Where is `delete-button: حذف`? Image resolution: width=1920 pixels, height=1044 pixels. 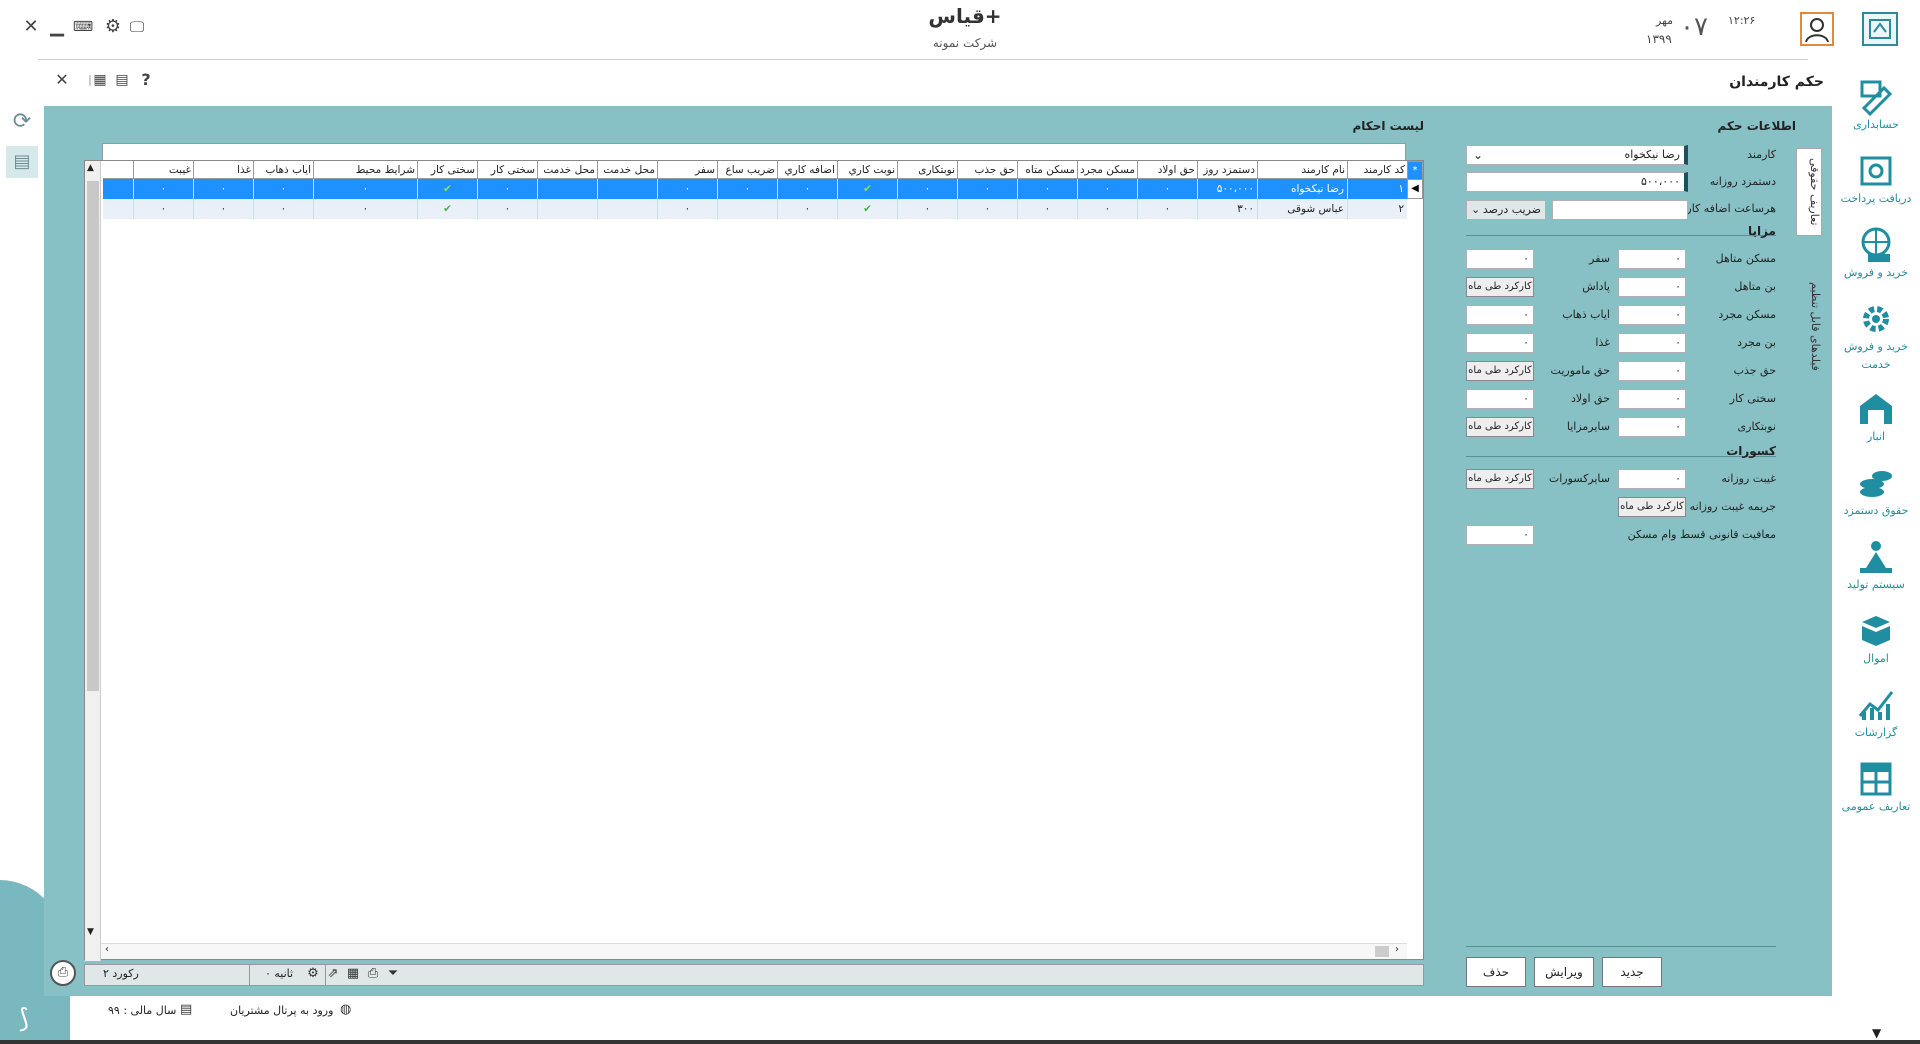
delete-button: حذف is located at coordinates (1496, 972).